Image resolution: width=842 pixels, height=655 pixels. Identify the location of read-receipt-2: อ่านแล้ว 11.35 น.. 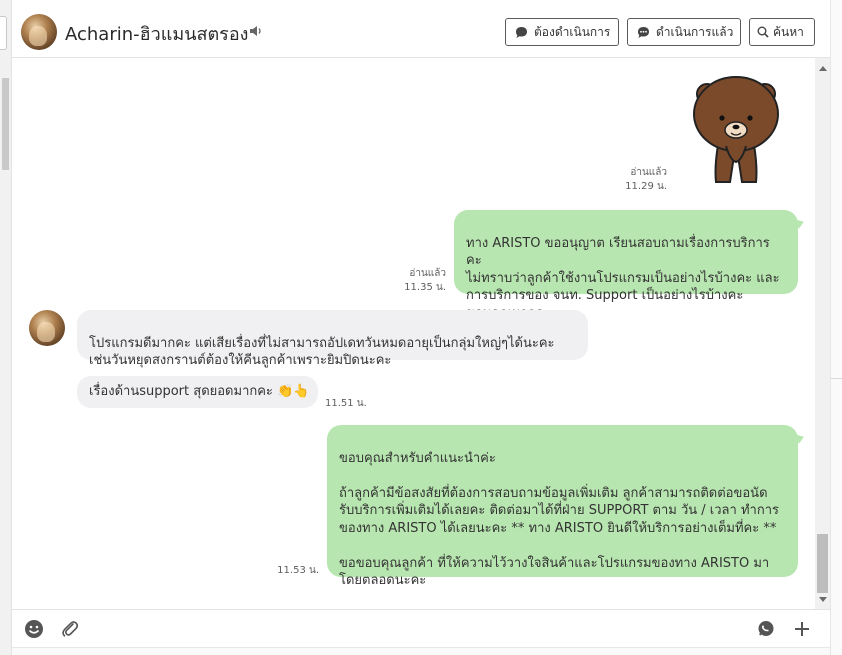
(412, 281).